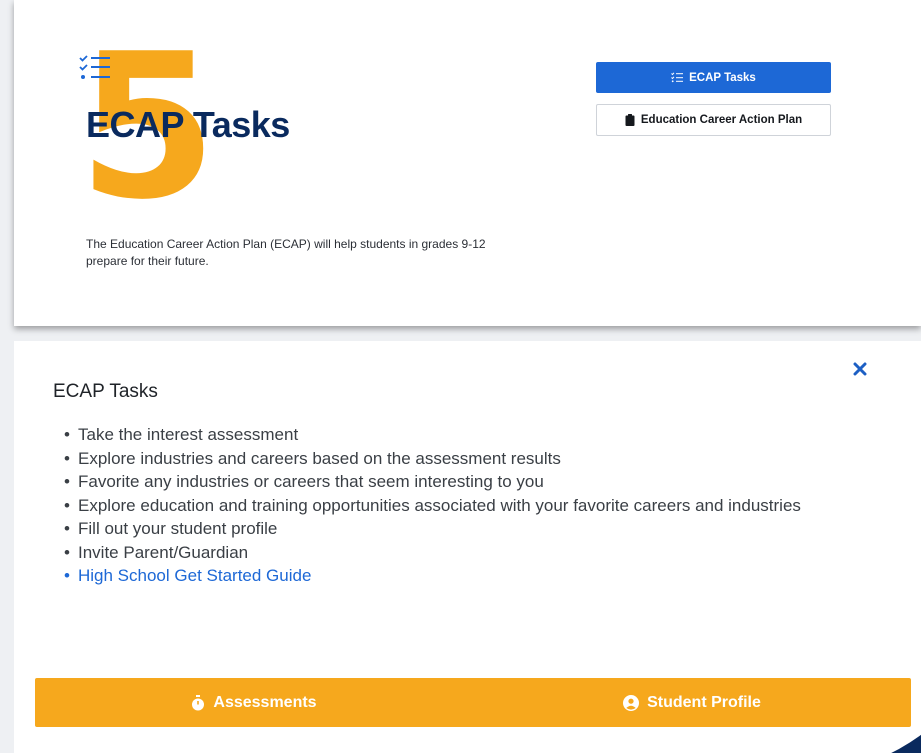  I want to click on list-item: Take the interest assessment, so click(454, 435).